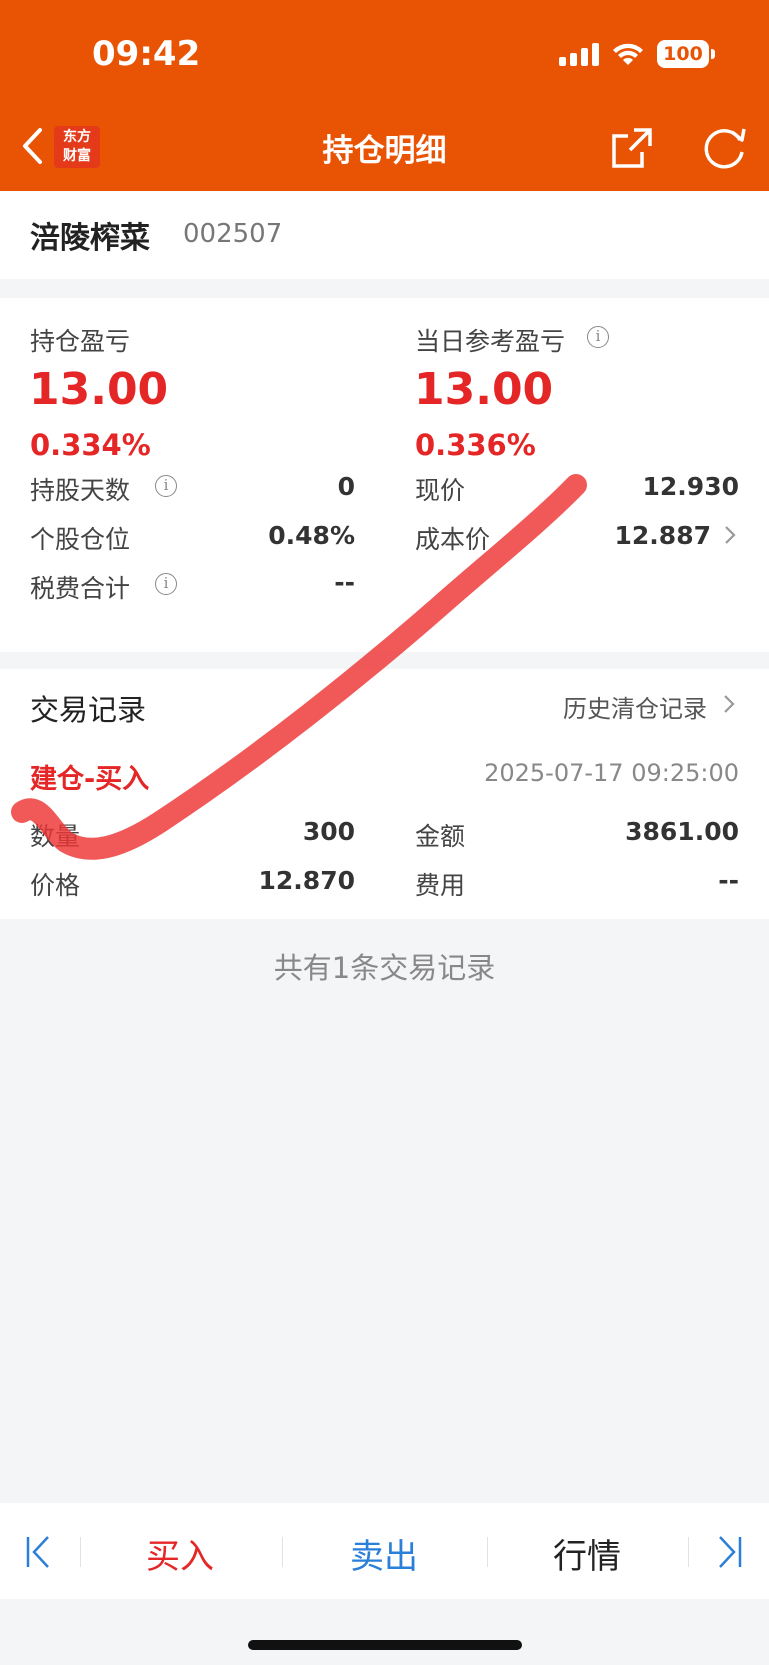  I want to click on position-ratio-label: 个股仓位, so click(80, 539).